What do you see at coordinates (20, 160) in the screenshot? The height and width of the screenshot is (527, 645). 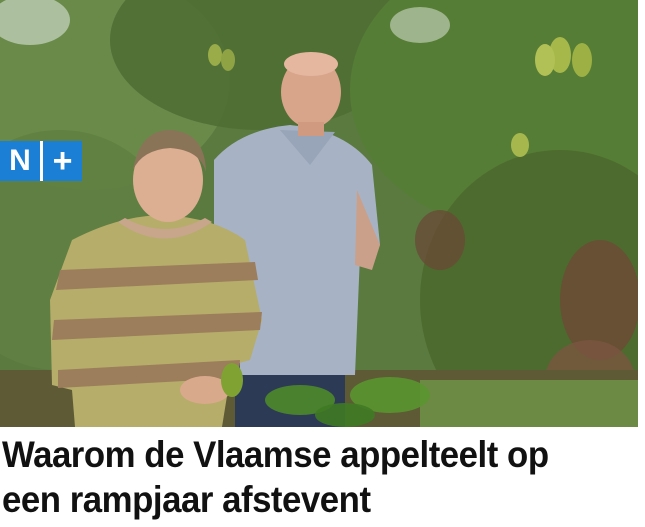 I see `badge-letter: N` at bounding box center [20, 160].